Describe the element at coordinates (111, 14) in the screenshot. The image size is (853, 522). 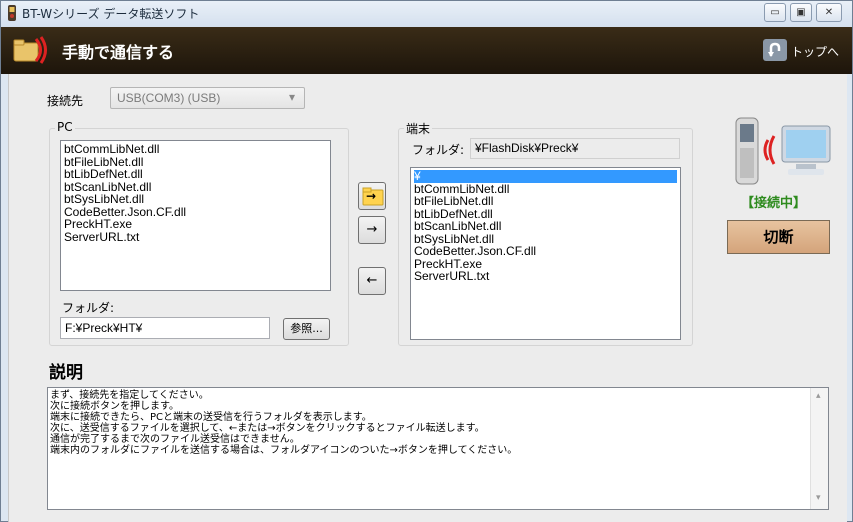
I see `window-title: BT-Wシリーズ データ転送ソフト` at that location.